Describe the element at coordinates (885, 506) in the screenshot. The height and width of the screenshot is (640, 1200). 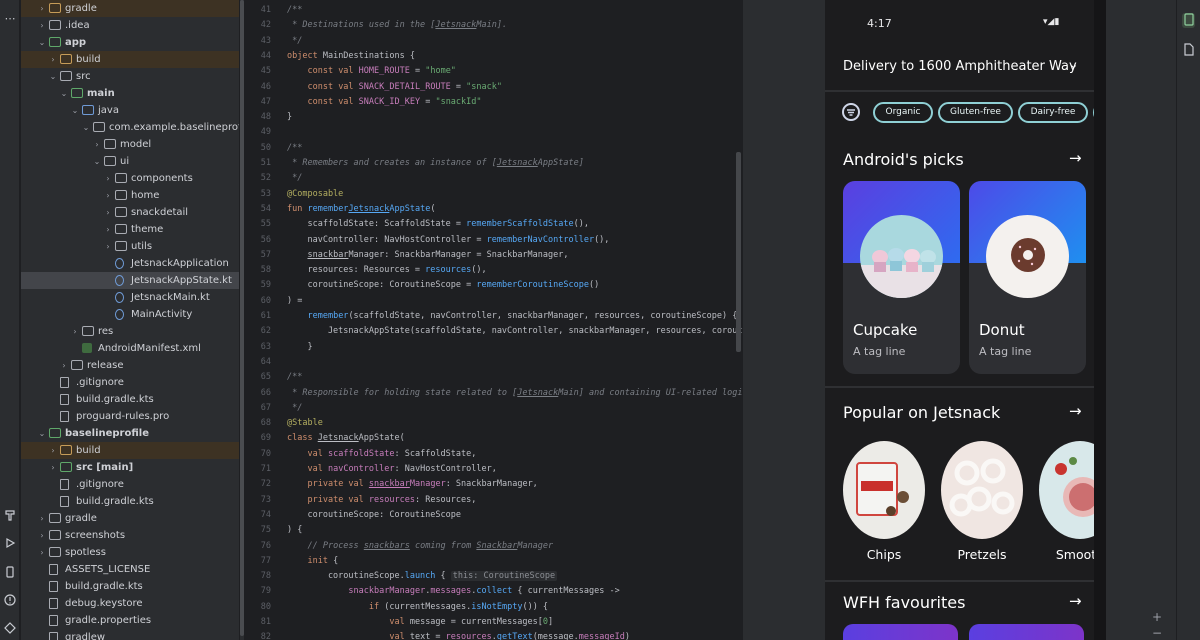
I see `popular-item-chips: Chips` at that location.